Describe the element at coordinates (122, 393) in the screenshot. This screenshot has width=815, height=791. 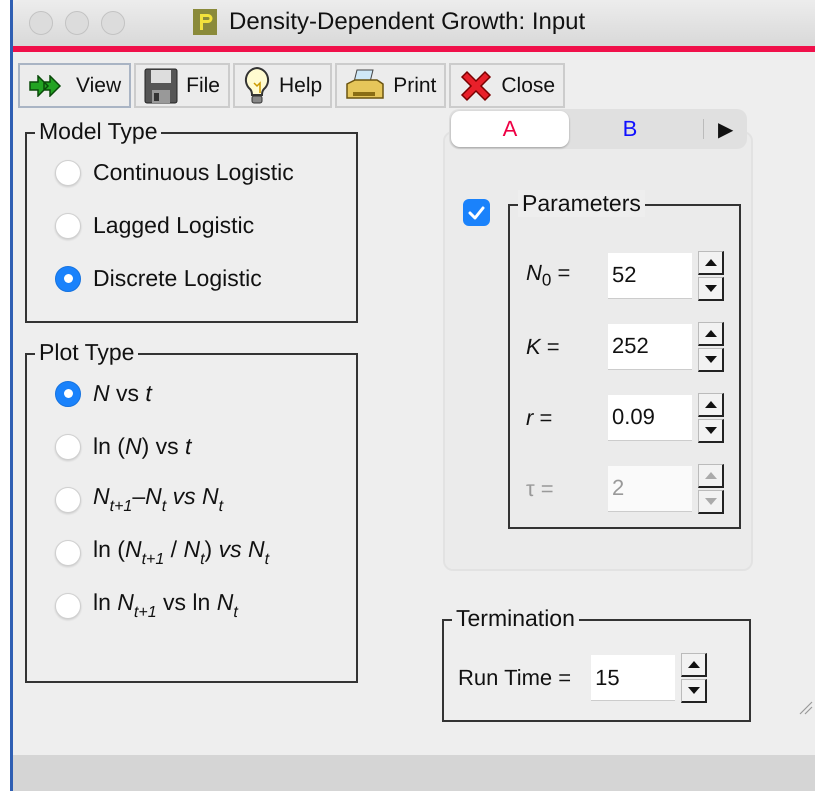
I see `radio-label: N vs t` at that location.